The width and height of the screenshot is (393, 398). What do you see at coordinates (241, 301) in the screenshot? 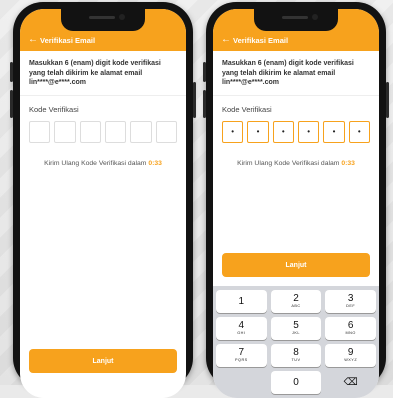
I see `key-1: 1` at bounding box center [241, 301].